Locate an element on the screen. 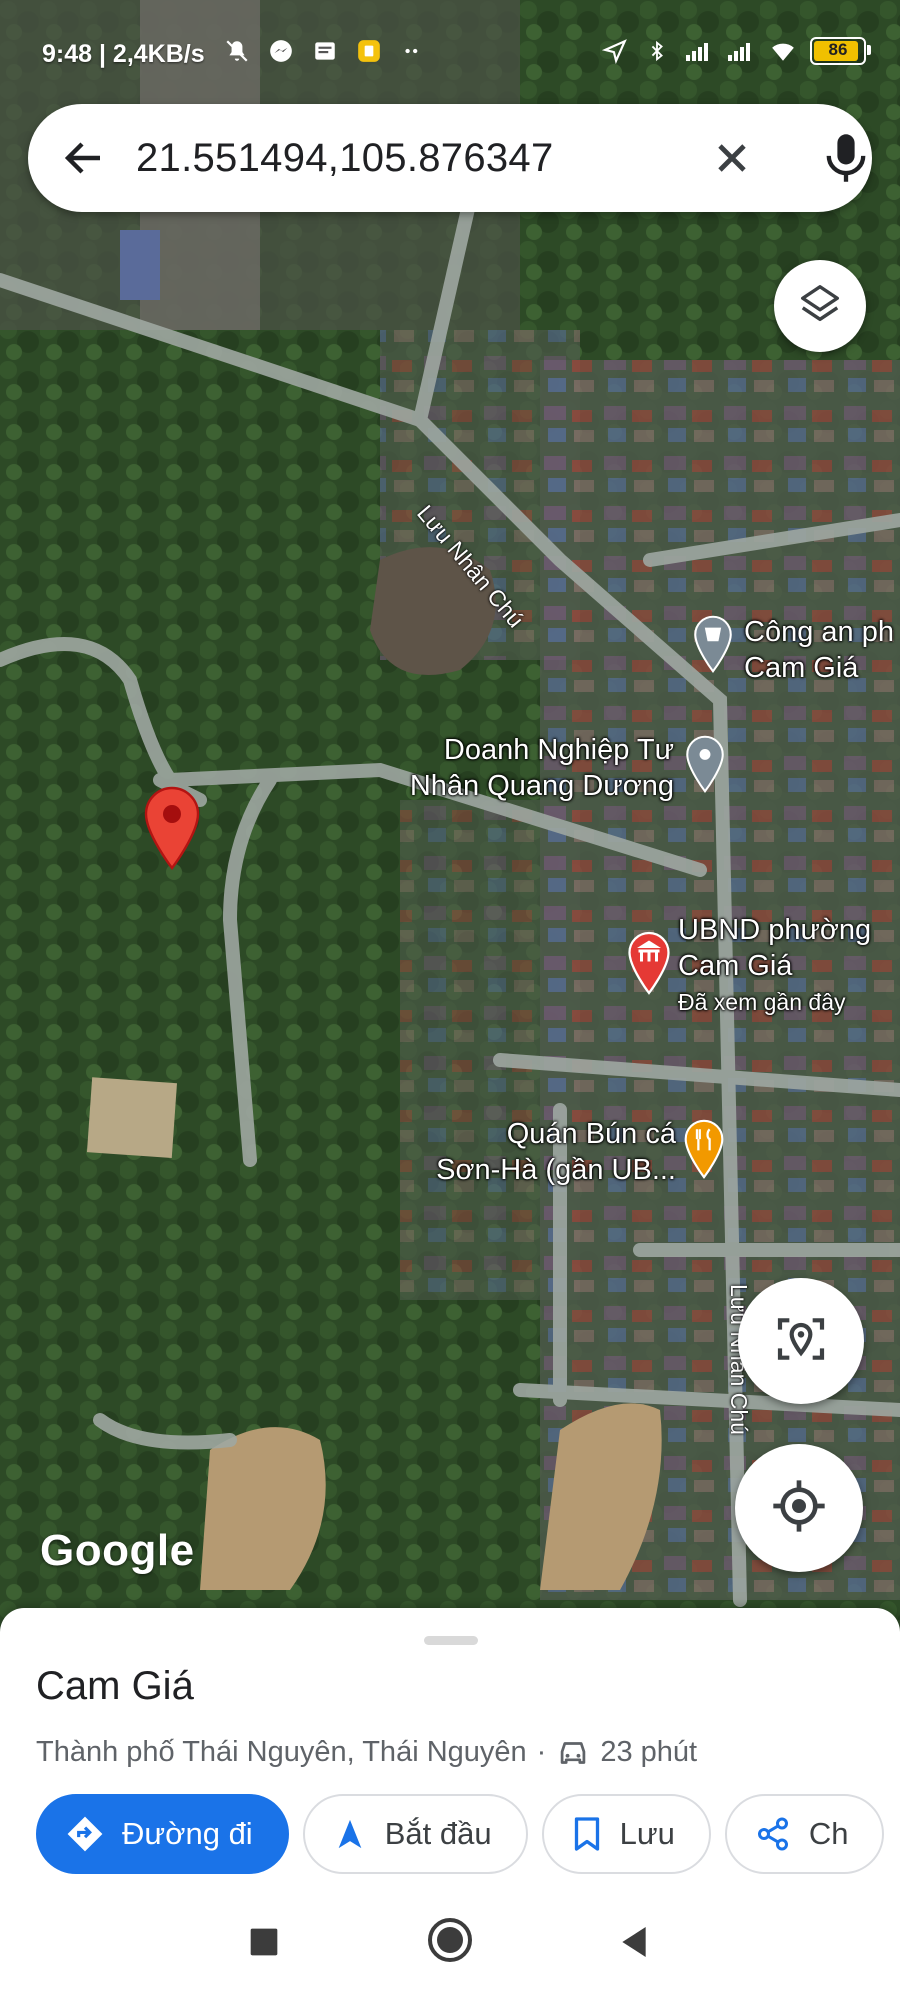 This screenshot has width=900, height=2000. drag-handle is located at coordinates (451, 1640).